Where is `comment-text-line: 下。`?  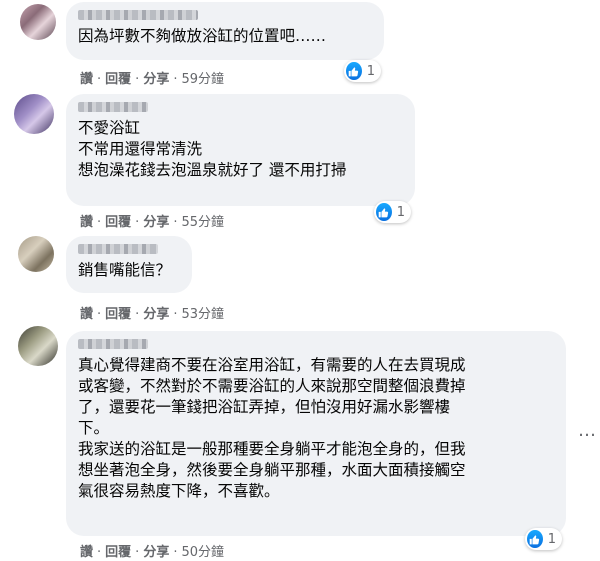
comment-text-line: 下。 is located at coordinates (94, 428).